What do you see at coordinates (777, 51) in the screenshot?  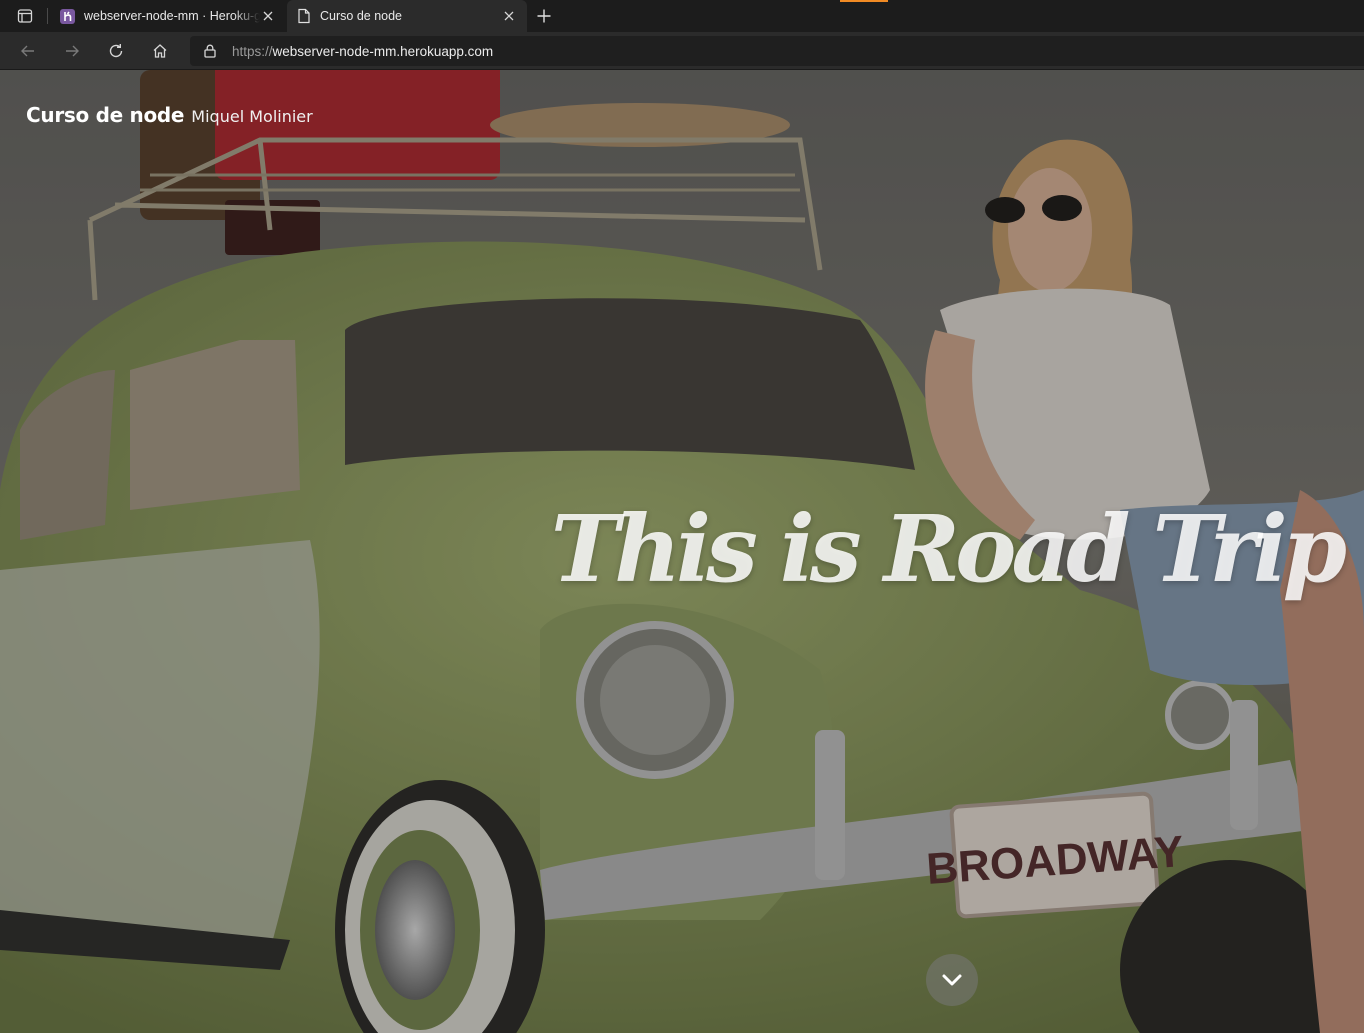 I see `address-bar: https://webserver-node-mm.herokuapp.com` at bounding box center [777, 51].